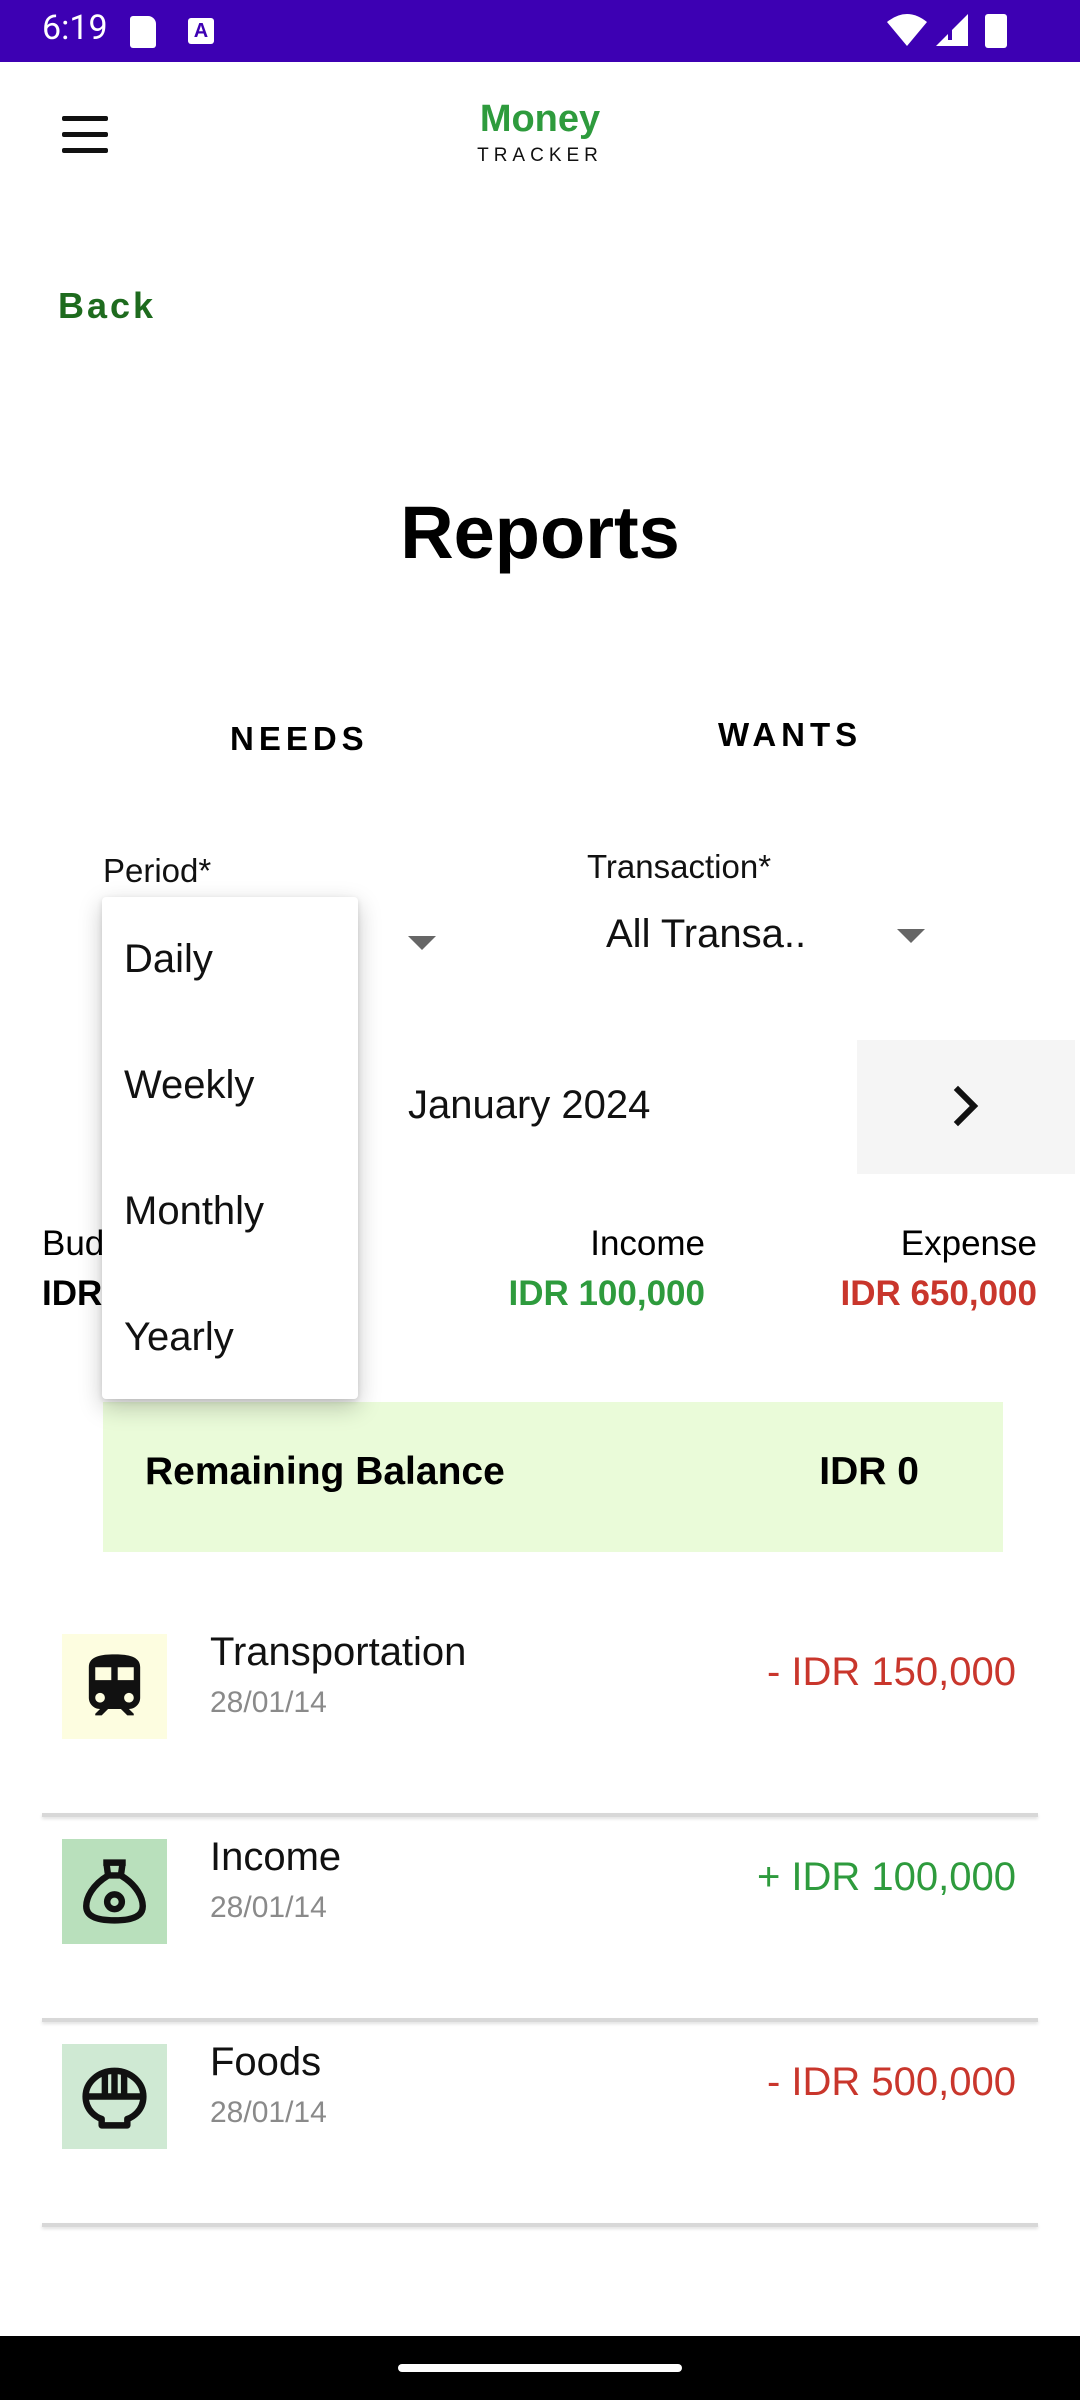 The image size is (1080, 2400). I want to click on train-icon, so click(114, 1686).